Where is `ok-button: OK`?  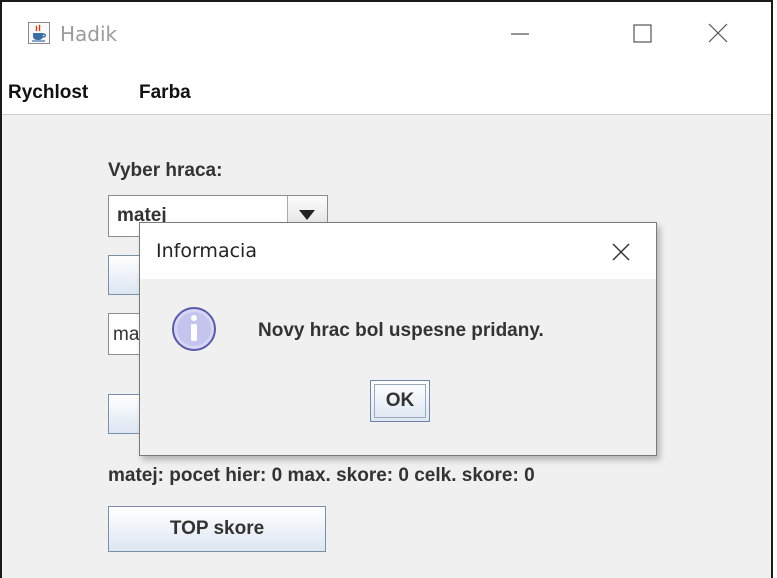 ok-button: OK is located at coordinates (400, 401).